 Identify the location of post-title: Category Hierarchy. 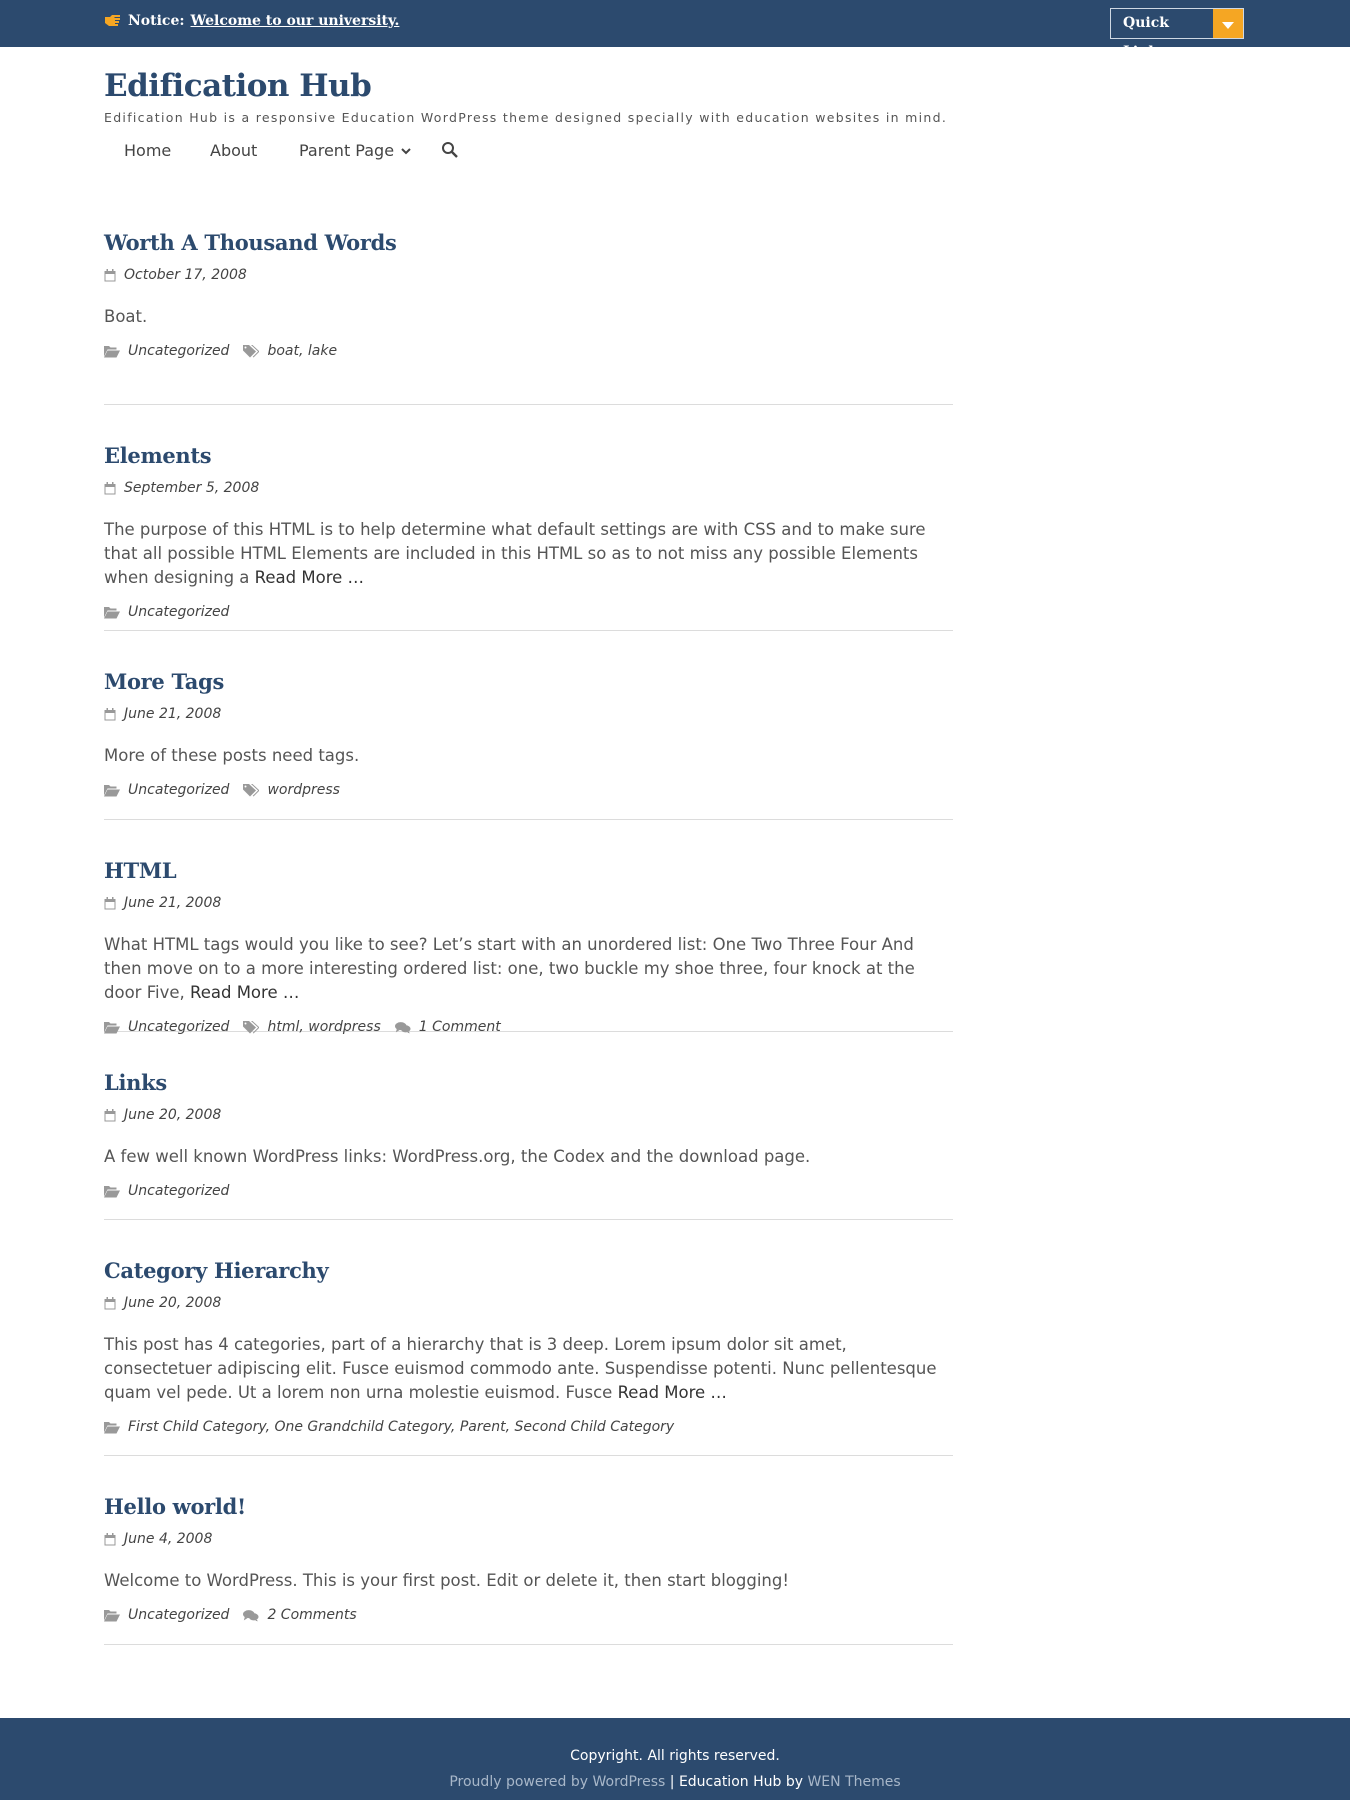
(216, 1270).